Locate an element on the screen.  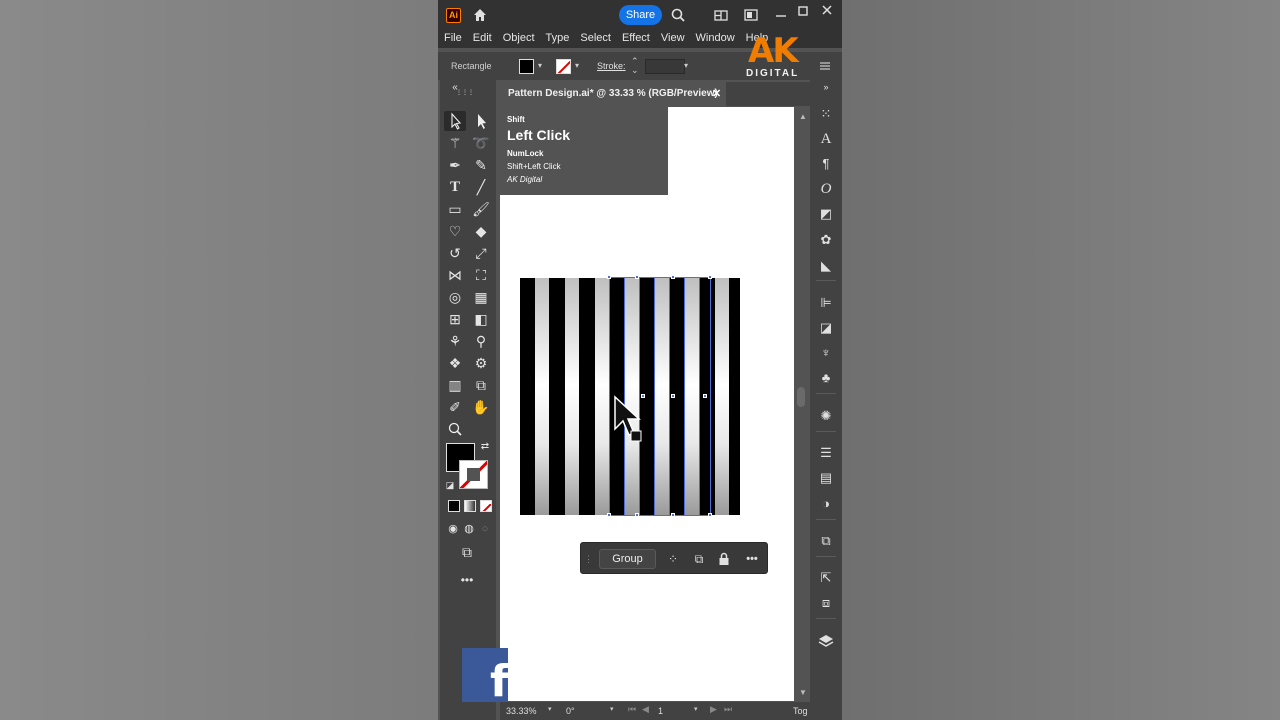
menu-view: View is located at coordinates (673, 39).